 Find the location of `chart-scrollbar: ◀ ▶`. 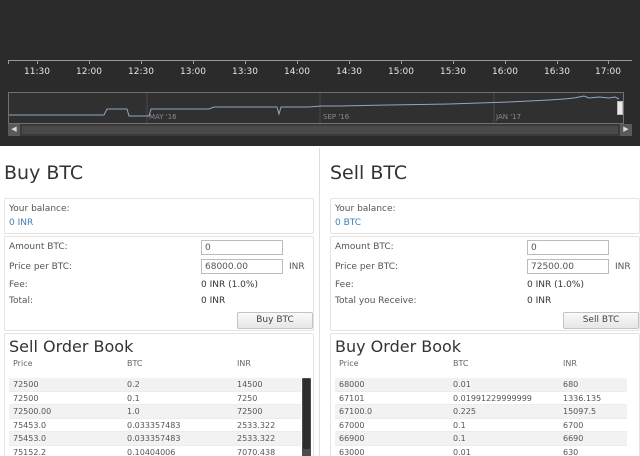

chart-scrollbar: ◀ ▶ is located at coordinates (320, 130).